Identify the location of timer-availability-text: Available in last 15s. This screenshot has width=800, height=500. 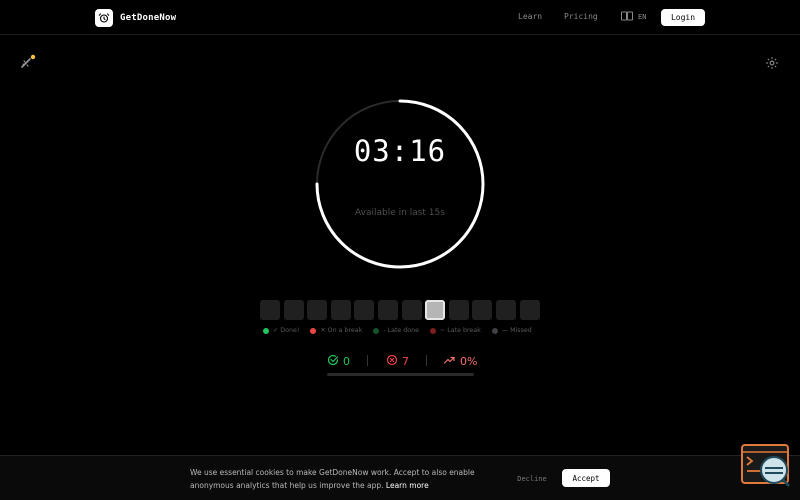
(400, 213).